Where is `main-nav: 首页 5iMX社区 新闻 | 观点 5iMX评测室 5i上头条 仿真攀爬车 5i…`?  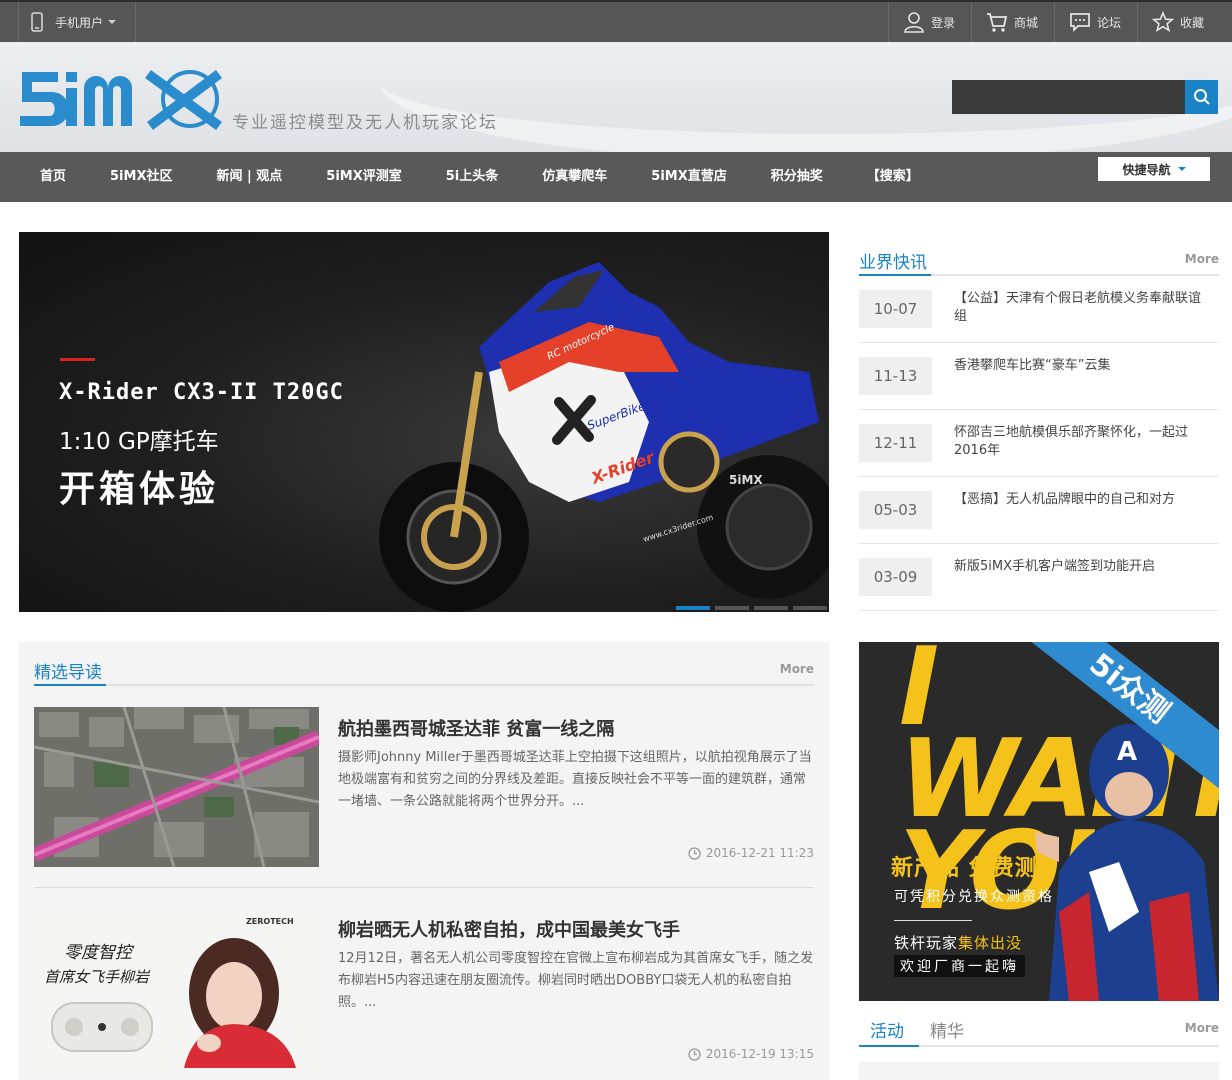
main-nav: 首页 5iMX社区 新闻 | 观点 5iMX评测室 5i上头条 仿真攀爬车 5i… is located at coordinates (616, 177).